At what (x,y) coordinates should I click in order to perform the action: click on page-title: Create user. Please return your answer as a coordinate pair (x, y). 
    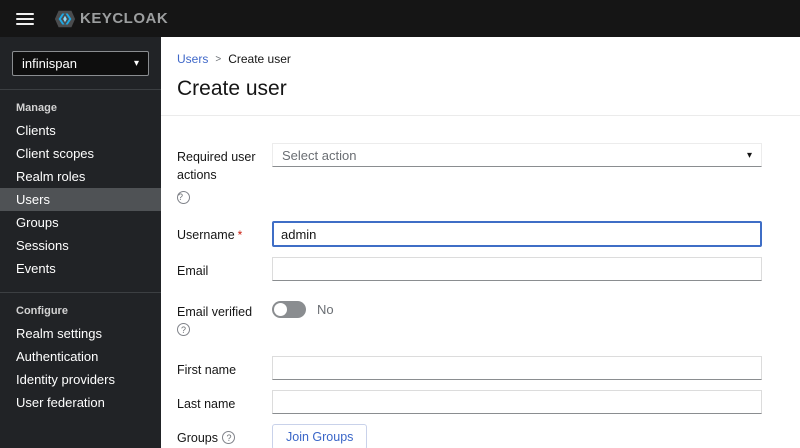
    Looking at the image, I should click on (232, 88).